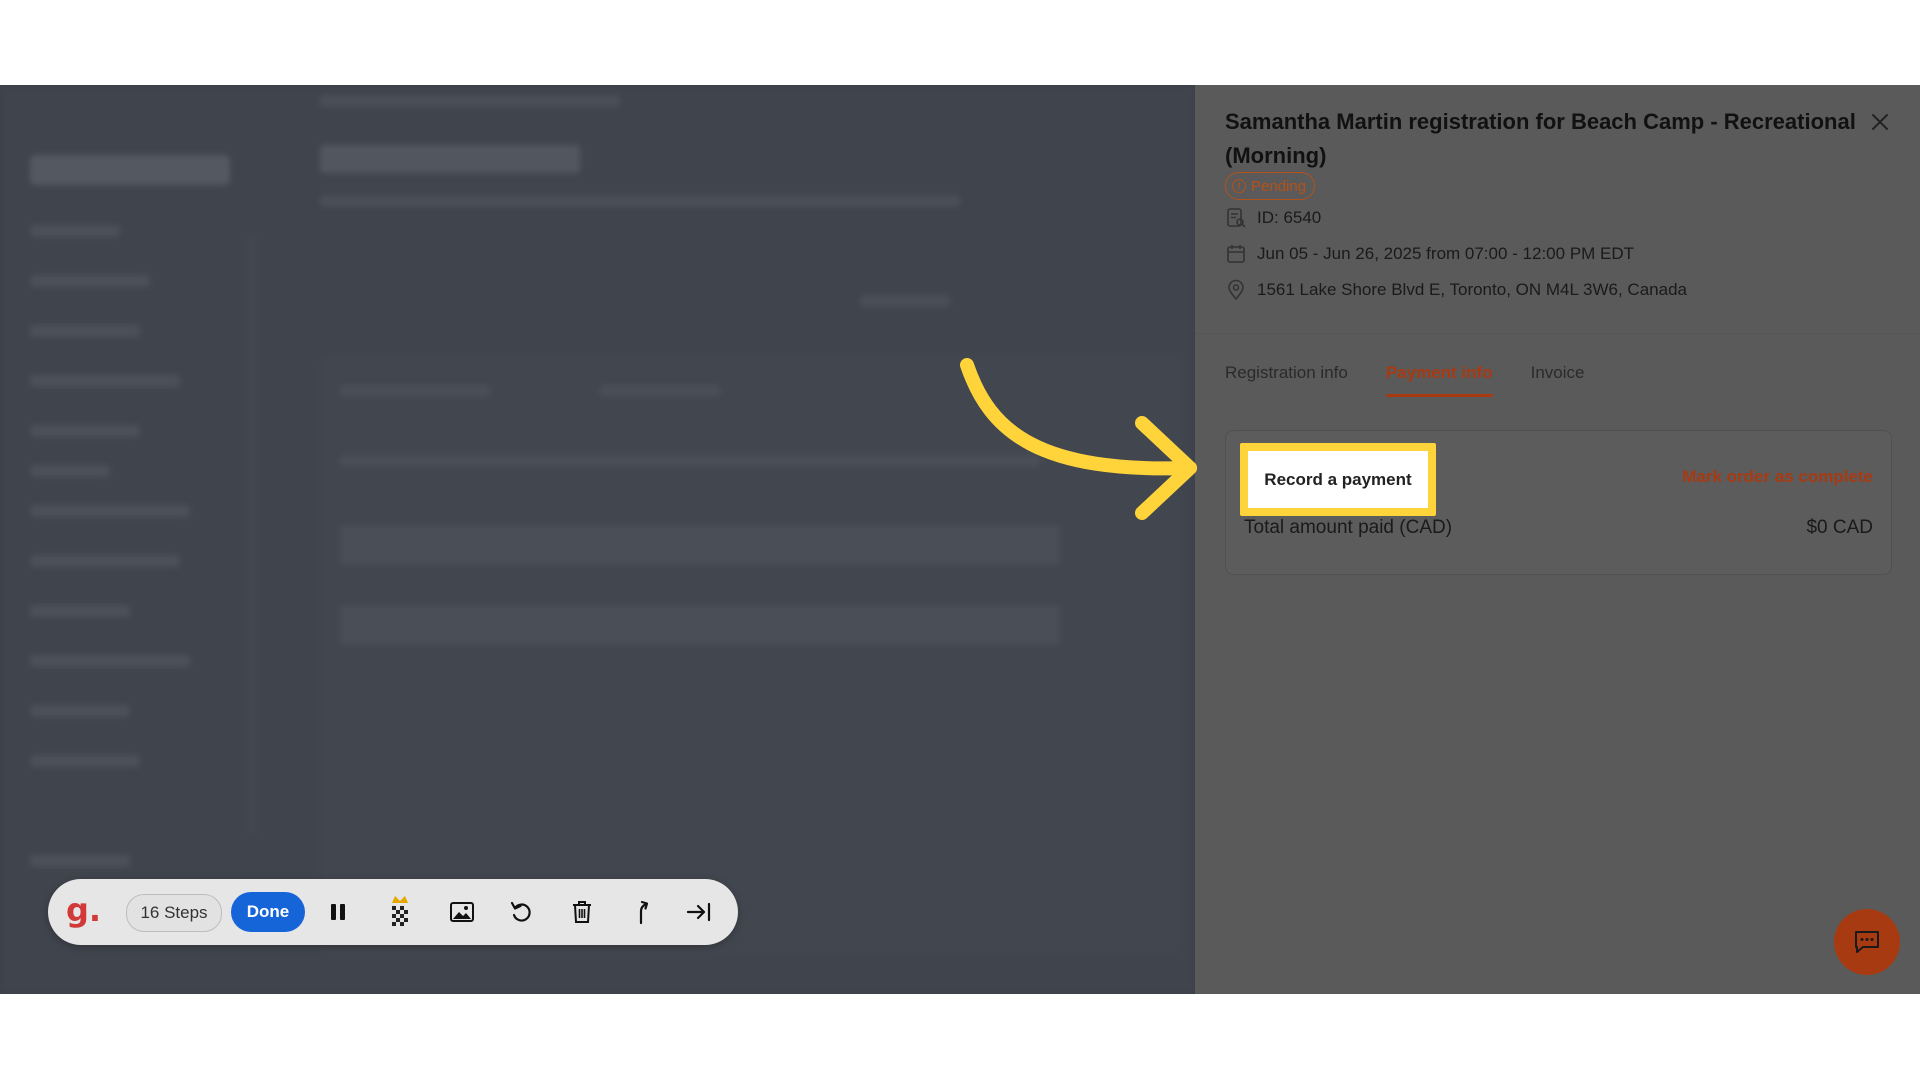 The image size is (1920, 1080). What do you see at coordinates (84, 910) in the screenshot?
I see `recorder-logo: g.` at bounding box center [84, 910].